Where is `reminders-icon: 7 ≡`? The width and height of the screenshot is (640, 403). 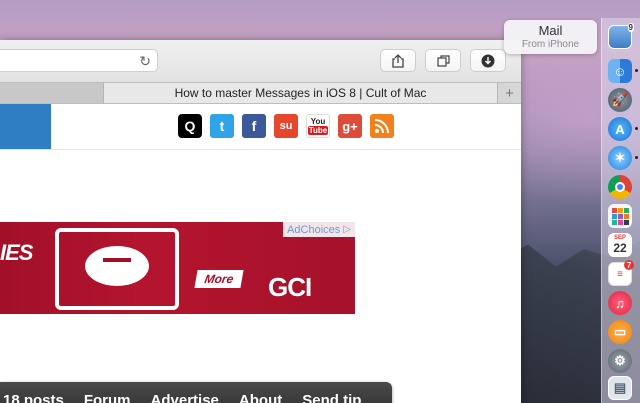
reminders-icon: 7 ≡ is located at coordinates (621, 273).